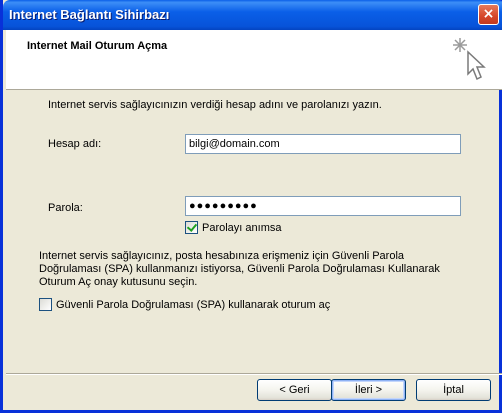  What do you see at coordinates (89, 14) in the screenshot?
I see `window-title: Internet Bağlantı Sihirbazı` at bounding box center [89, 14].